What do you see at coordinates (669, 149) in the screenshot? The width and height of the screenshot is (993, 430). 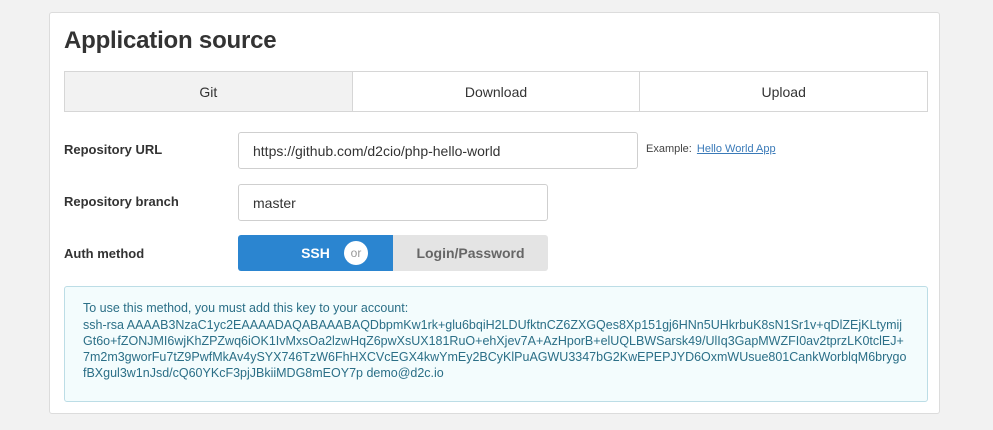 I see `example-label: Example:` at bounding box center [669, 149].